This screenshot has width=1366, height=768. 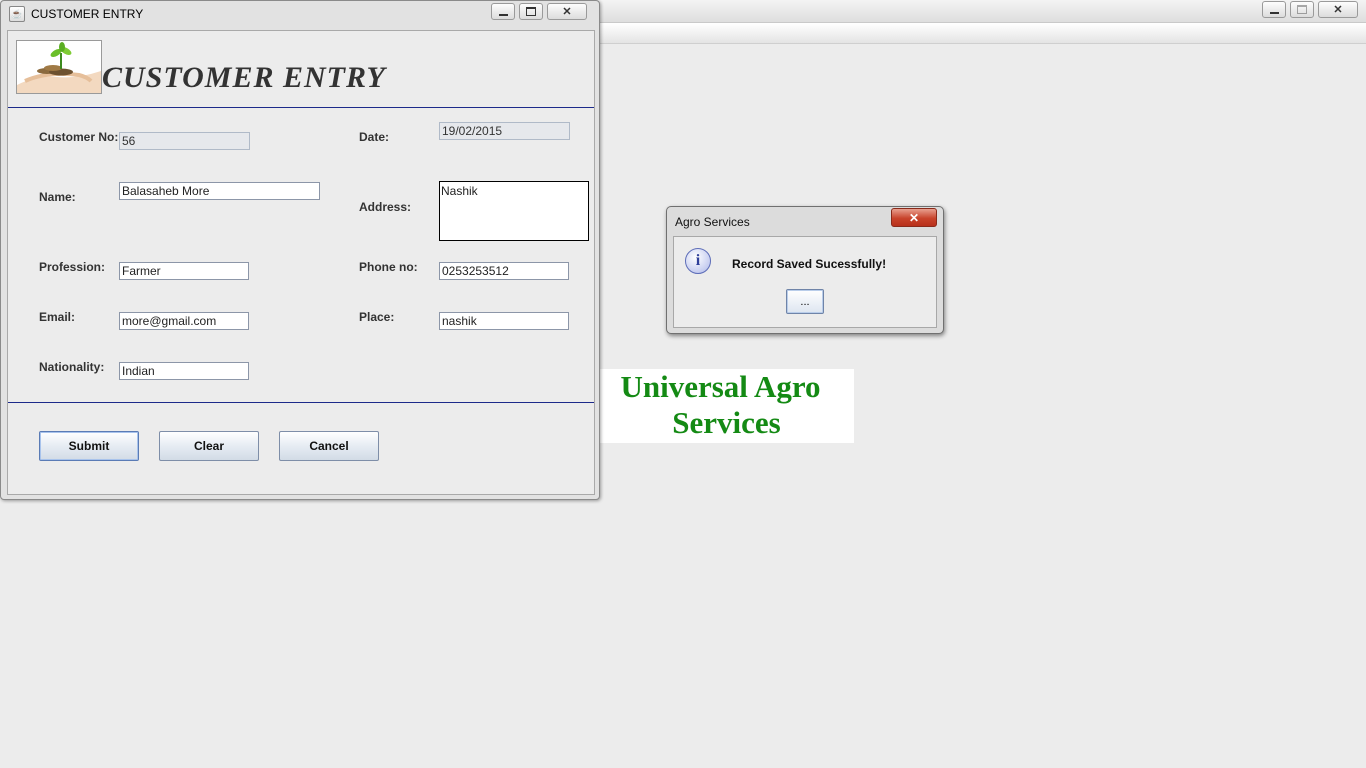 I want to click on customer-window-controls: ✕, so click(x=539, y=11).